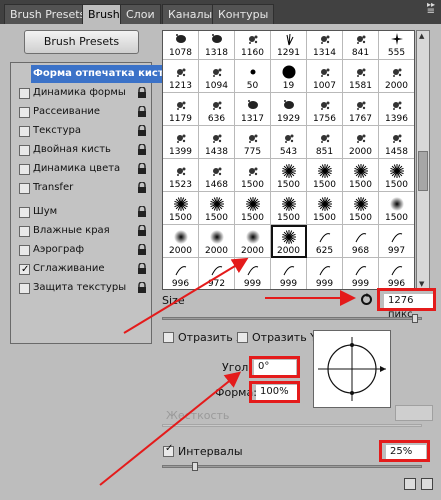 This screenshot has height=500, width=441. Describe the element at coordinates (181, 45) in the screenshot. I see `brush-tip: 1078` at that location.